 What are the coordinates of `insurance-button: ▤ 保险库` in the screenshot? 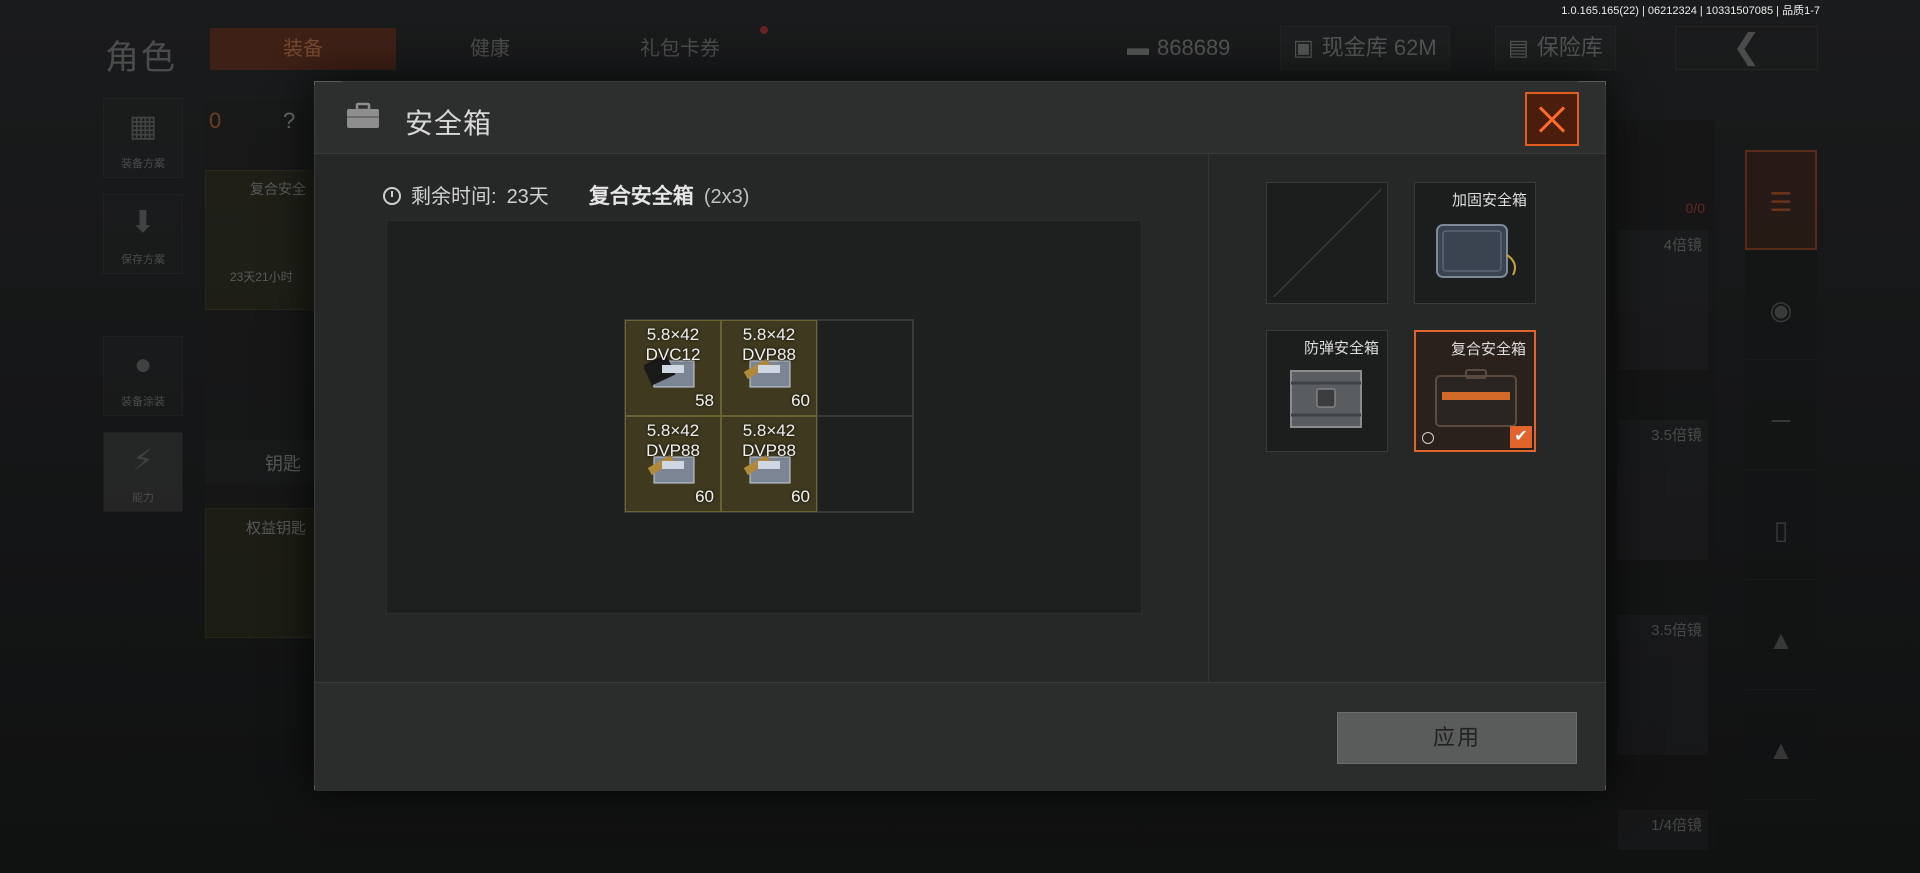 It's located at (1555, 48).